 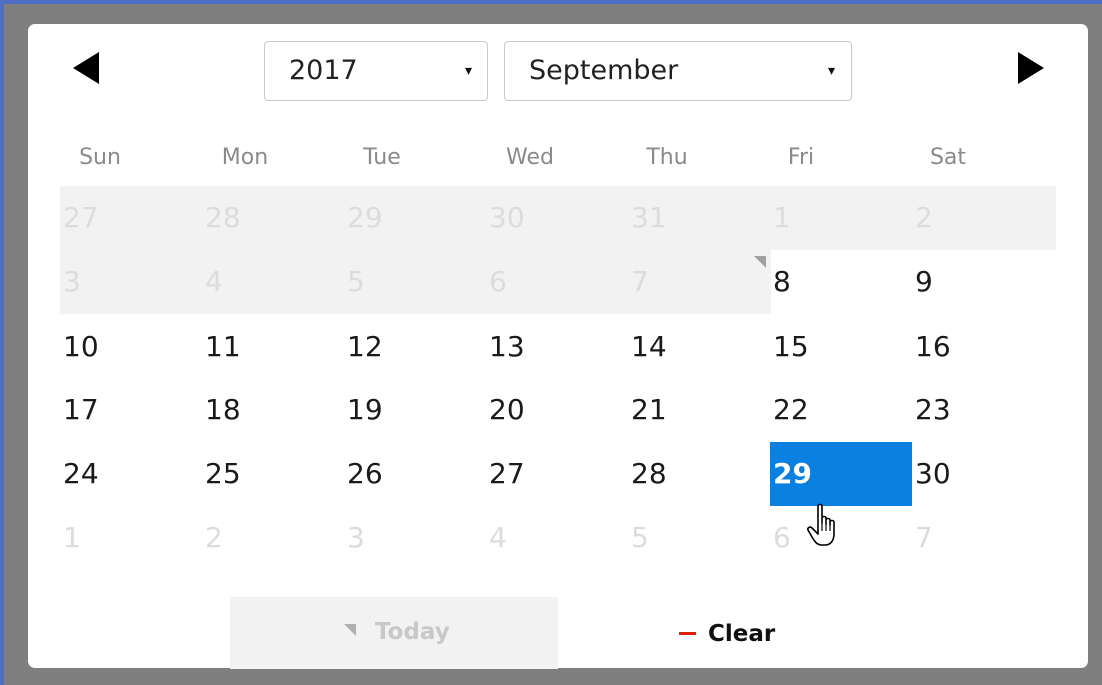 What do you see at coordinates (821, 524) in the screenshot?
I see `hand-cursor-icon` at bounding box center [821, 524].